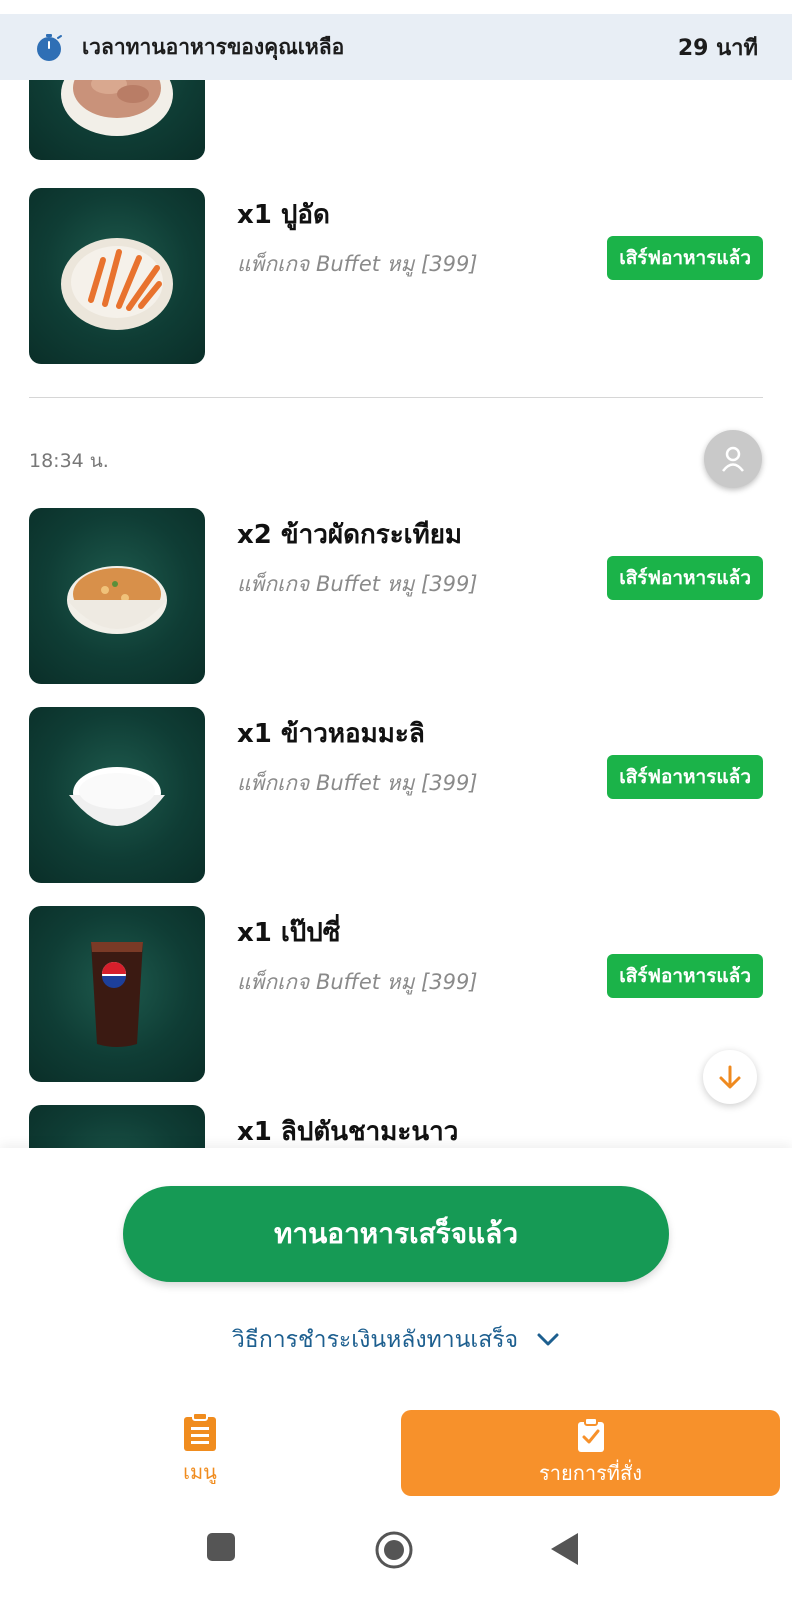  I want to click on payment-method-toggle: วิธีการชำระเงินหลังทานเสร็จ, so click(396, 1340).